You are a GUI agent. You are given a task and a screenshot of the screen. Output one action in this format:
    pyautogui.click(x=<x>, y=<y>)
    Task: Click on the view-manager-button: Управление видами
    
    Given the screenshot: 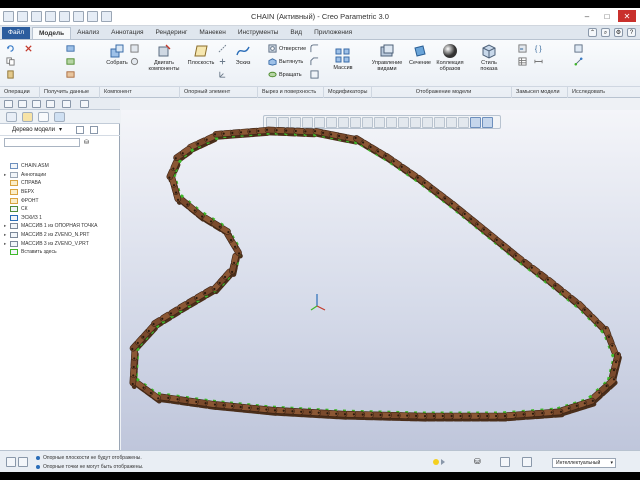 What is the action you would take?
    pyautogui.click(x=387, y=57)
    